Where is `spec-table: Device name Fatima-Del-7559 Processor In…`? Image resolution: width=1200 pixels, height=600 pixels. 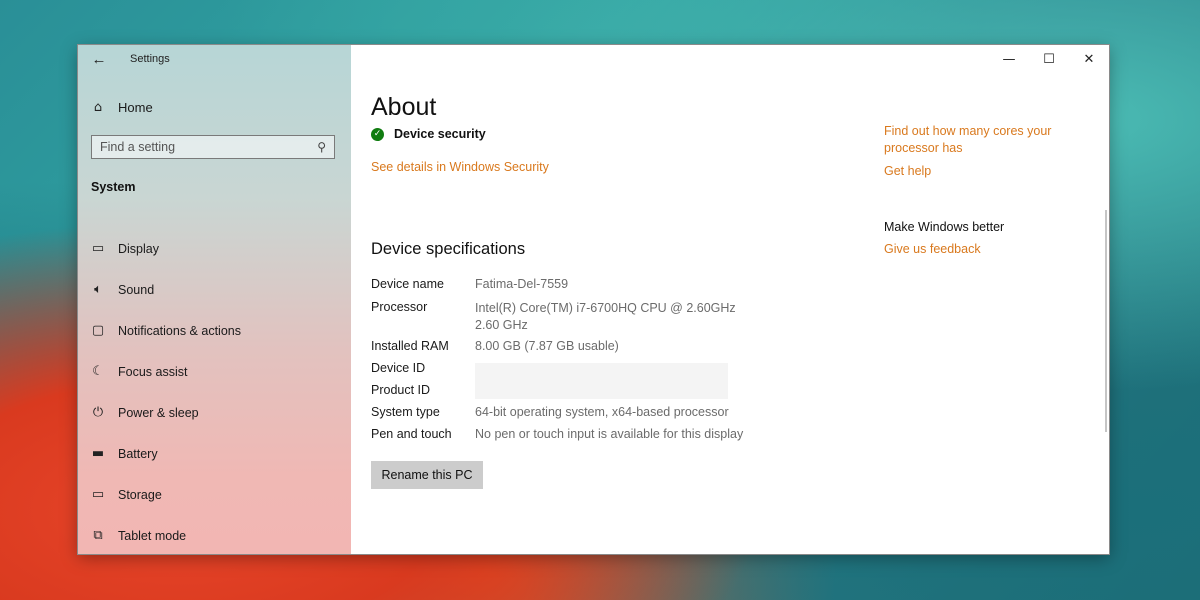
spec-table: Device name Fatima-Del-7559 Processor In… is located at coordinates (557, 363).